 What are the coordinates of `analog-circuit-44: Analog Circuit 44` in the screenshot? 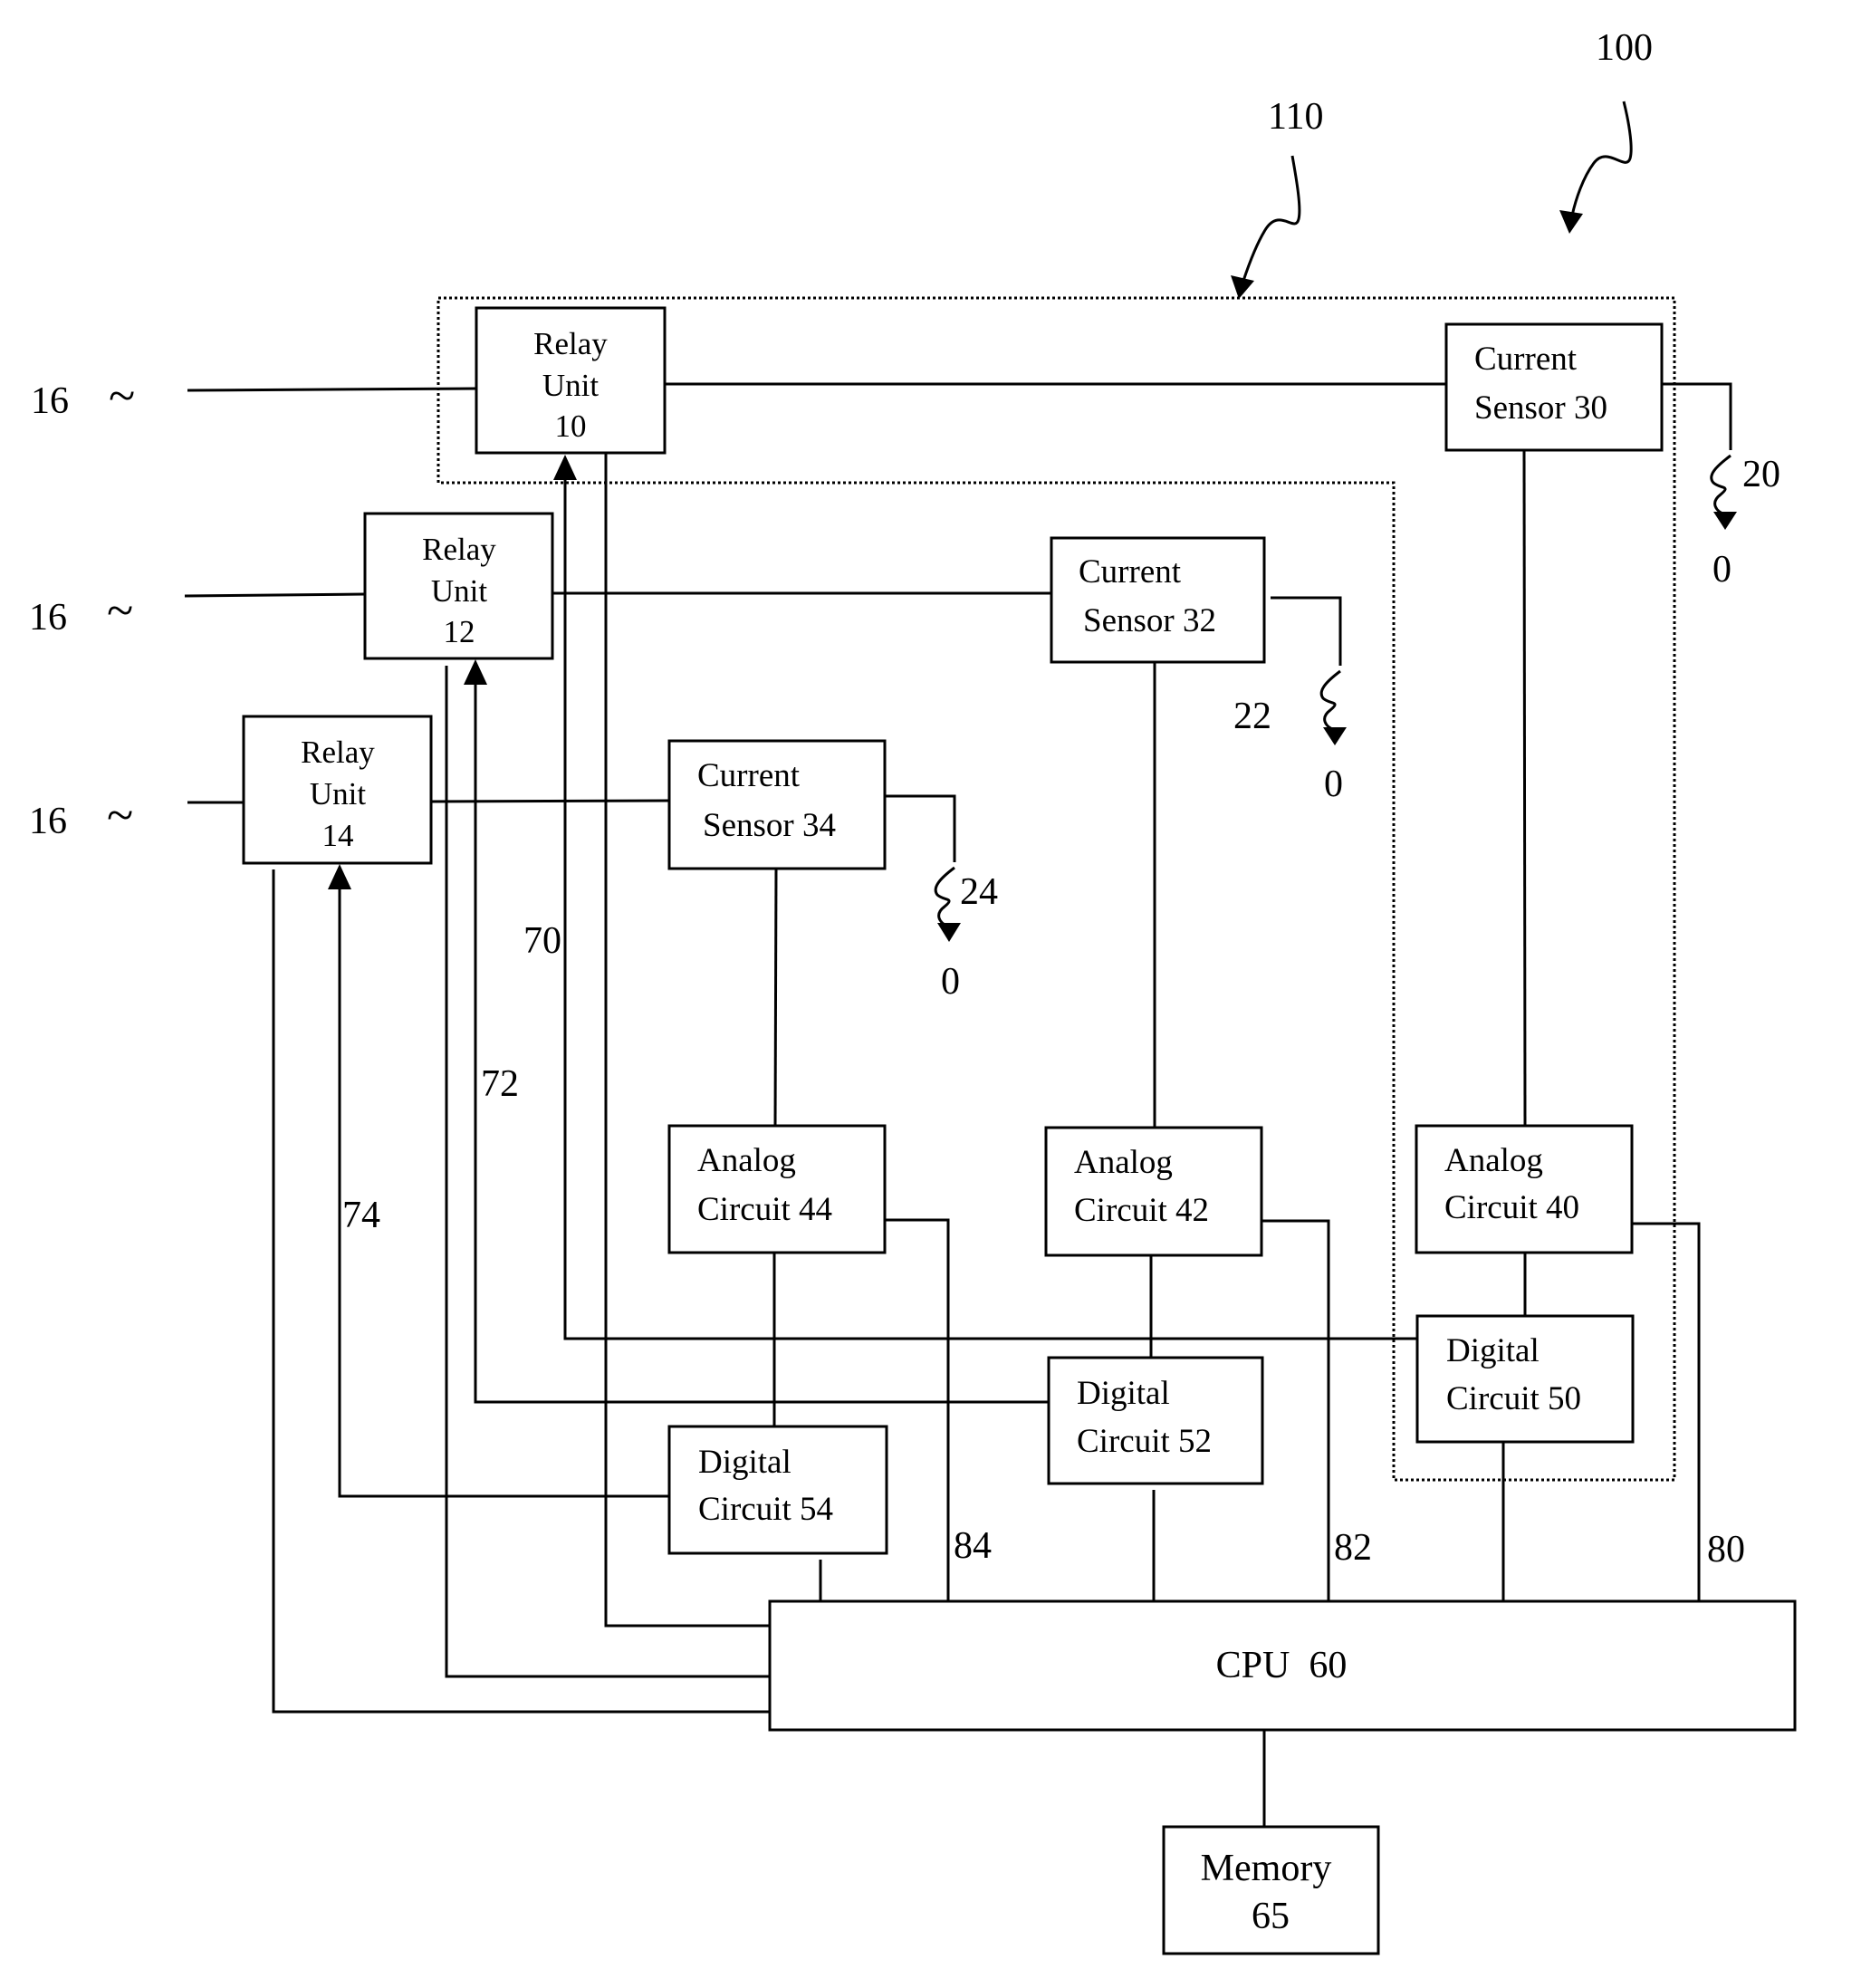 It's located at (777, 1189).